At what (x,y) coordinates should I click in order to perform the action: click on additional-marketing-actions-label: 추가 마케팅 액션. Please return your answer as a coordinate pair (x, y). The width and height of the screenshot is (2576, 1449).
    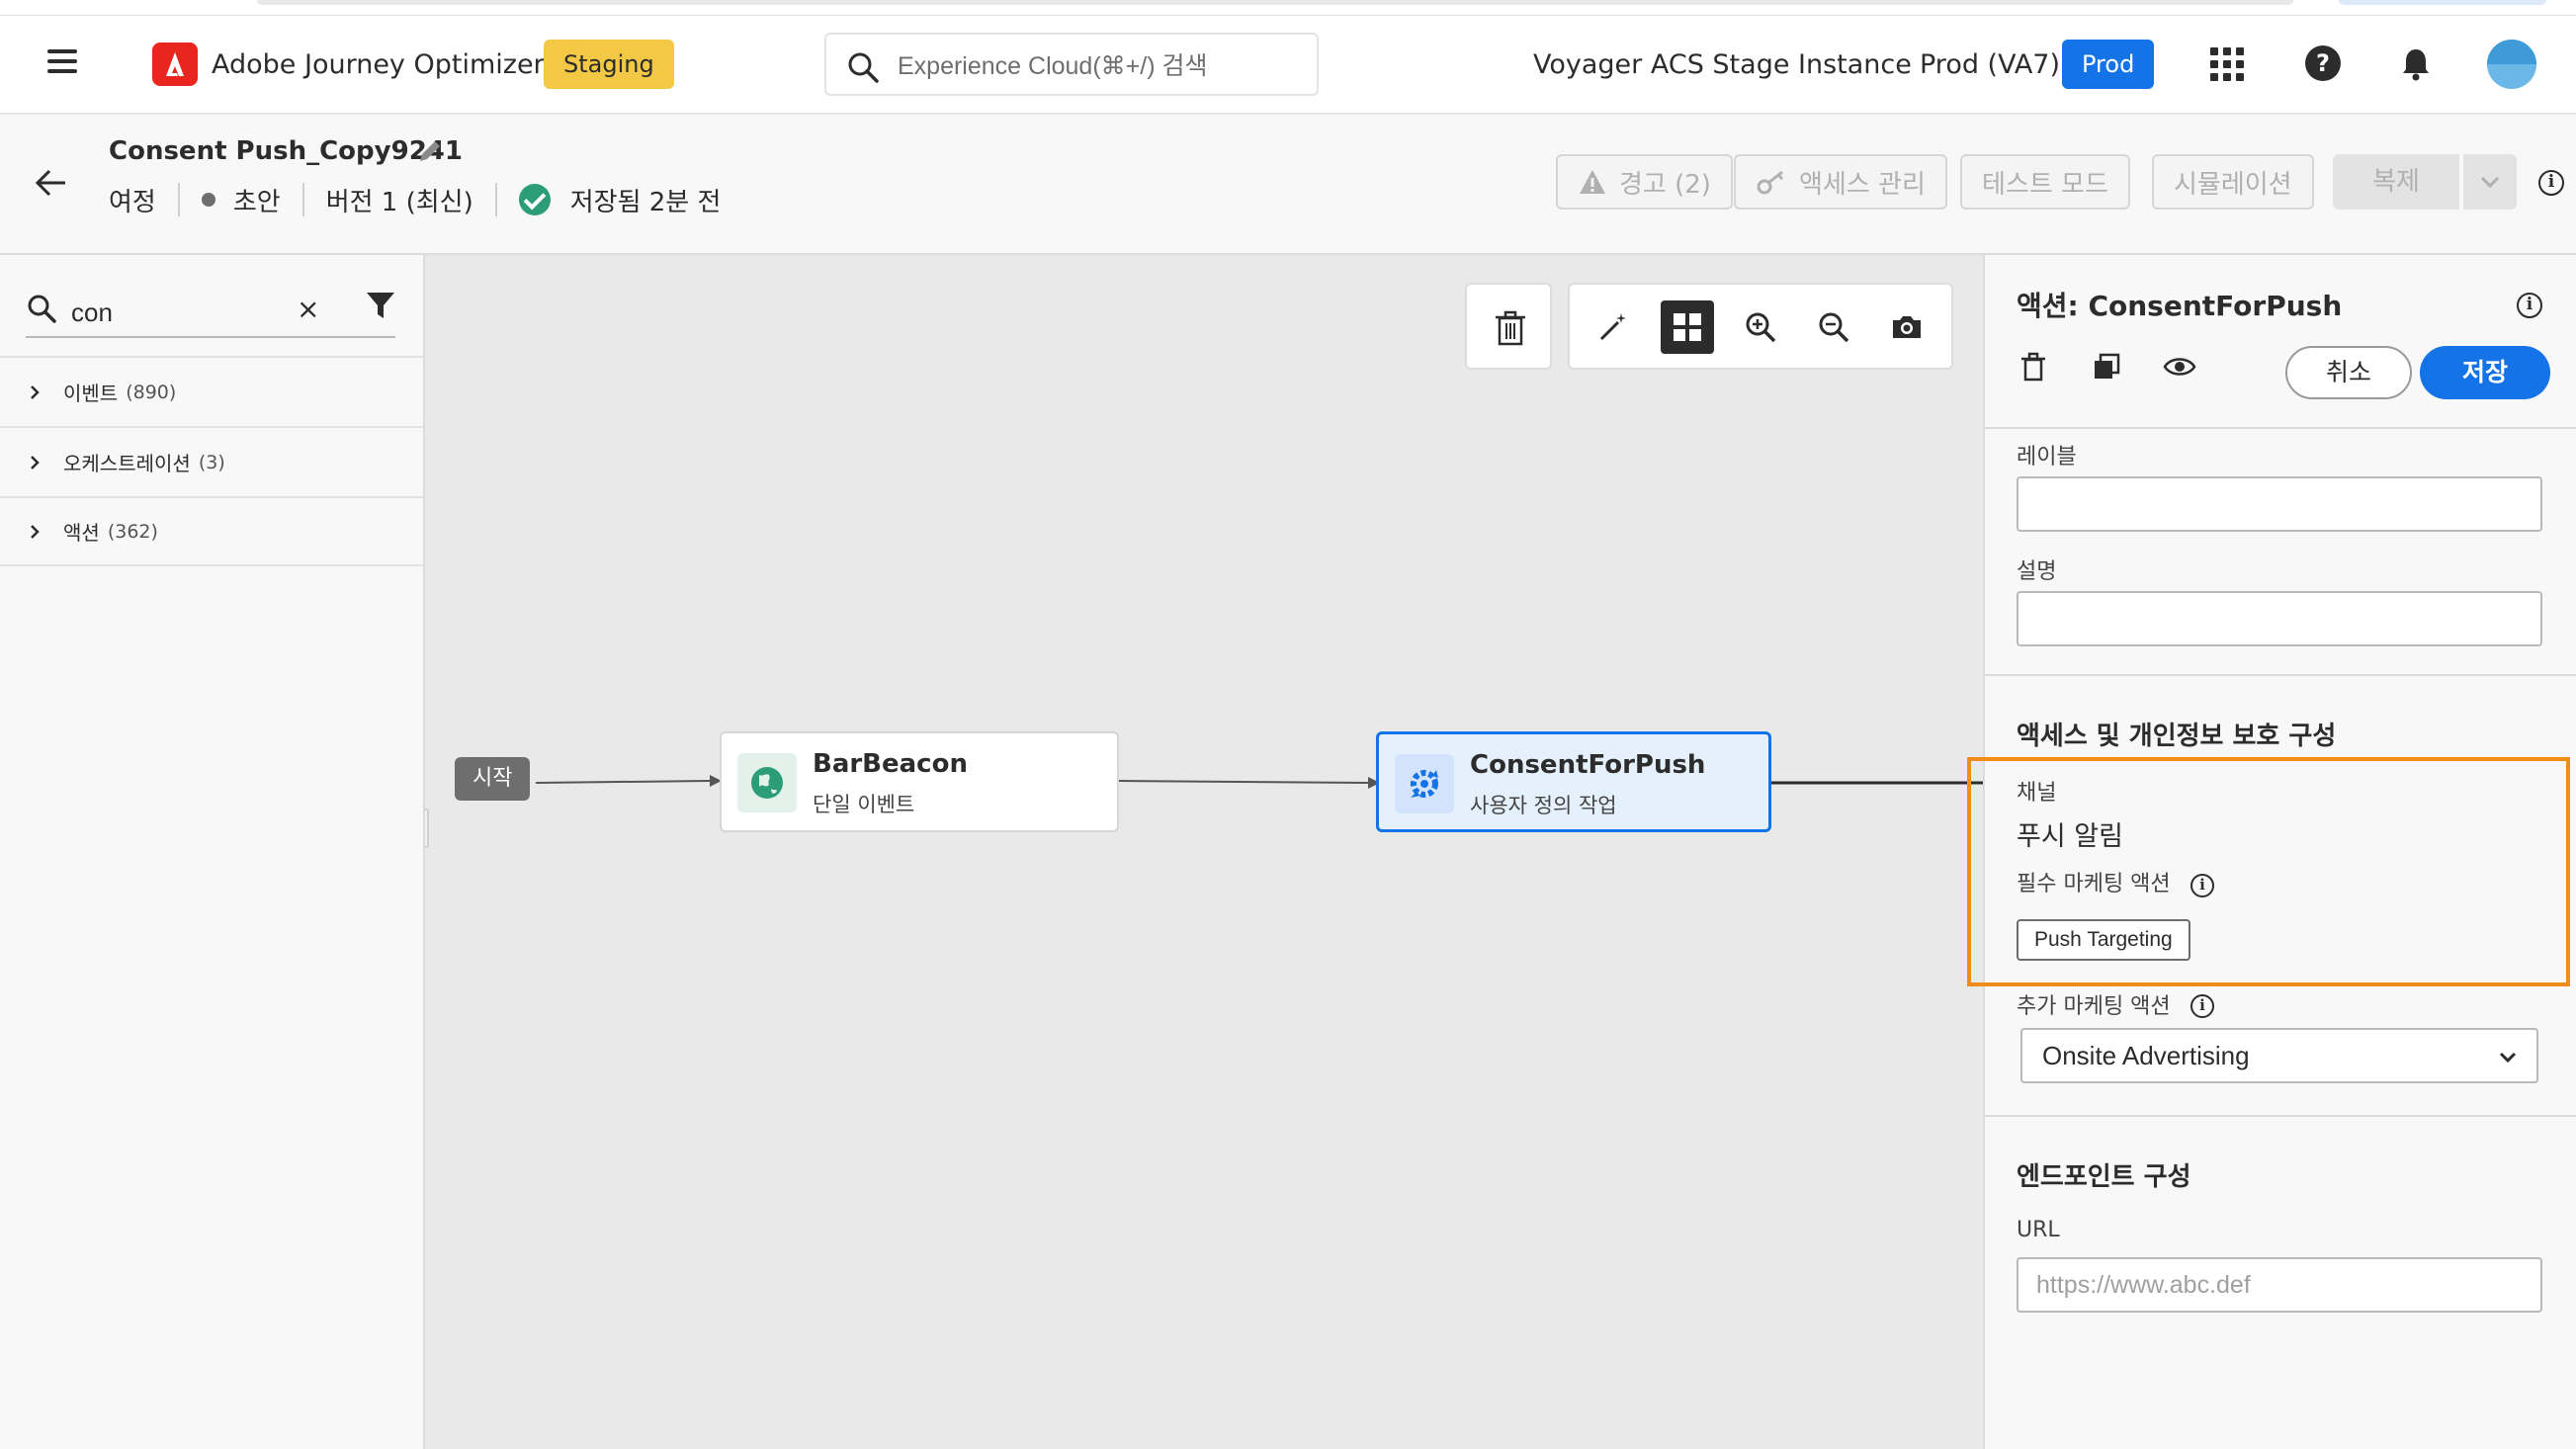
    Looking at the image, I should click on (2094, 1007).